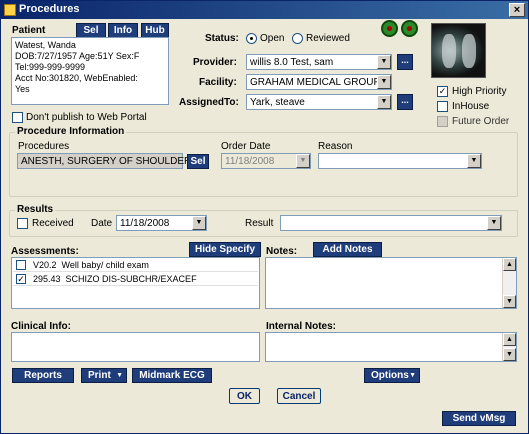 The height and width of the screenshot is (434, 529). What do you see at coordinates (91, 30) in the screenshot?
I see `patient-sel-button: Sel` at bounding box center [91, 30].